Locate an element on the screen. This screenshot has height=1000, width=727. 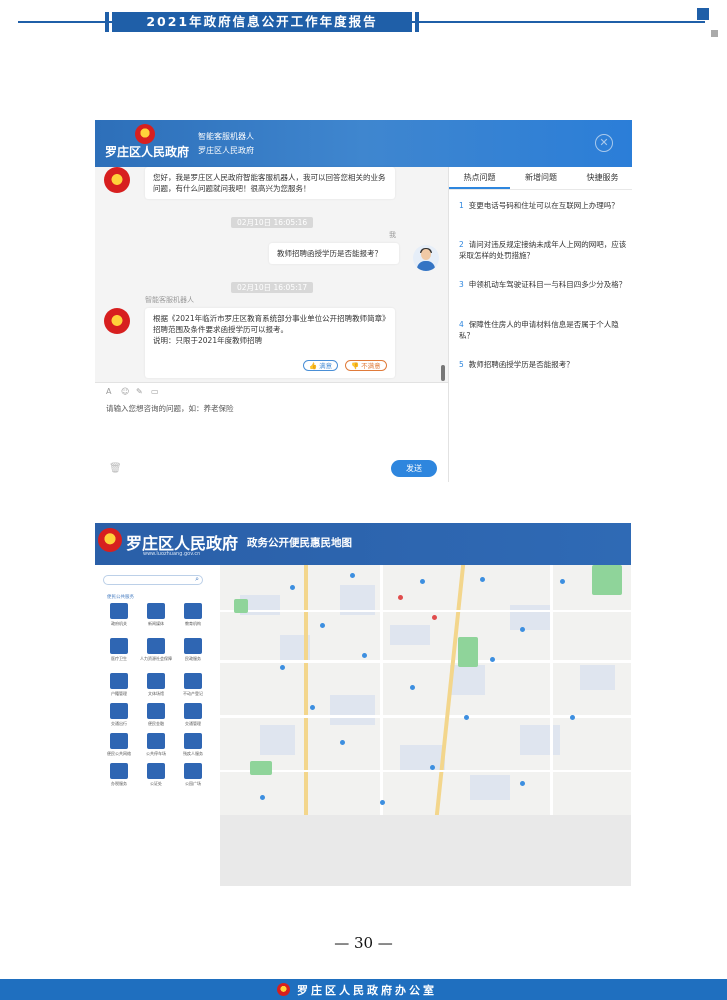
question-input: 请输入您想咨询的问题，如：养老保险 is located at coordinates (170, 408).